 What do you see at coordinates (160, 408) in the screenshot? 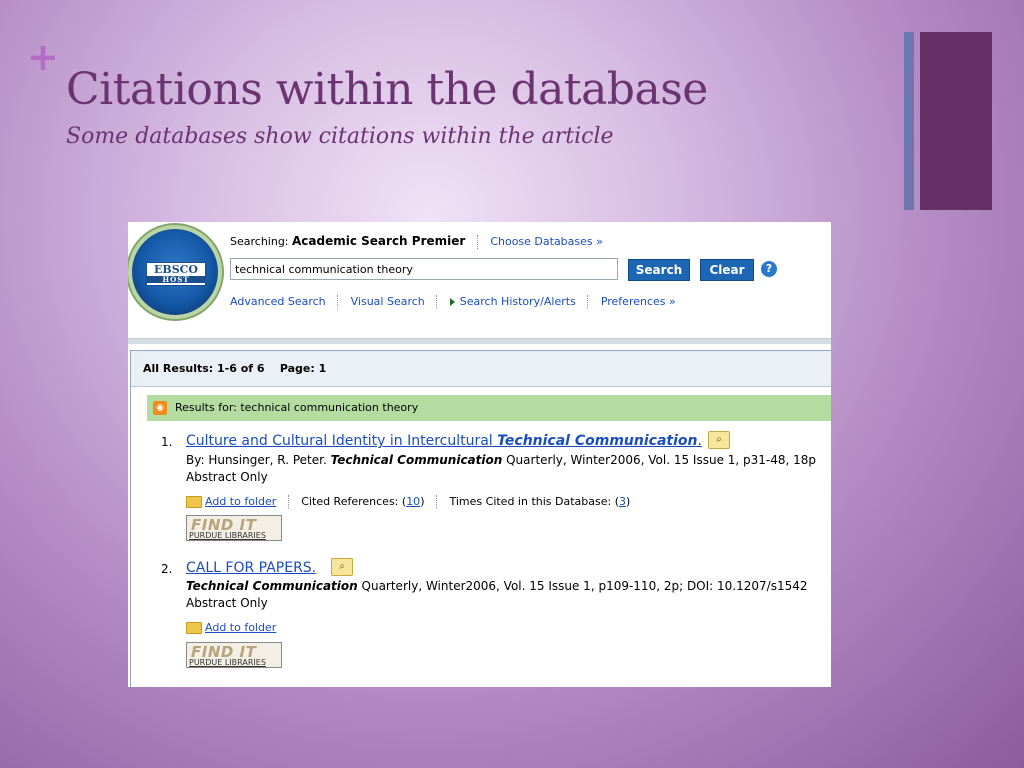
I see `rss-icon: ◉` at bounding box center [160, 408].